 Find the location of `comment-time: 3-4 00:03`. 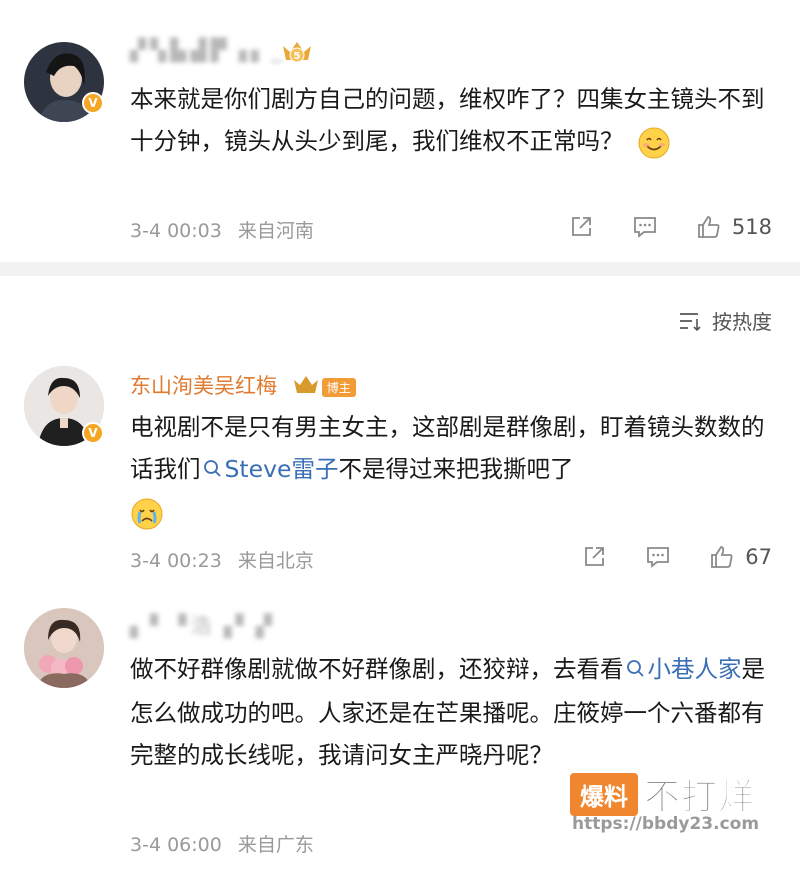

comment-time: 3-4 00:03 is located at coordinates (176, 231).